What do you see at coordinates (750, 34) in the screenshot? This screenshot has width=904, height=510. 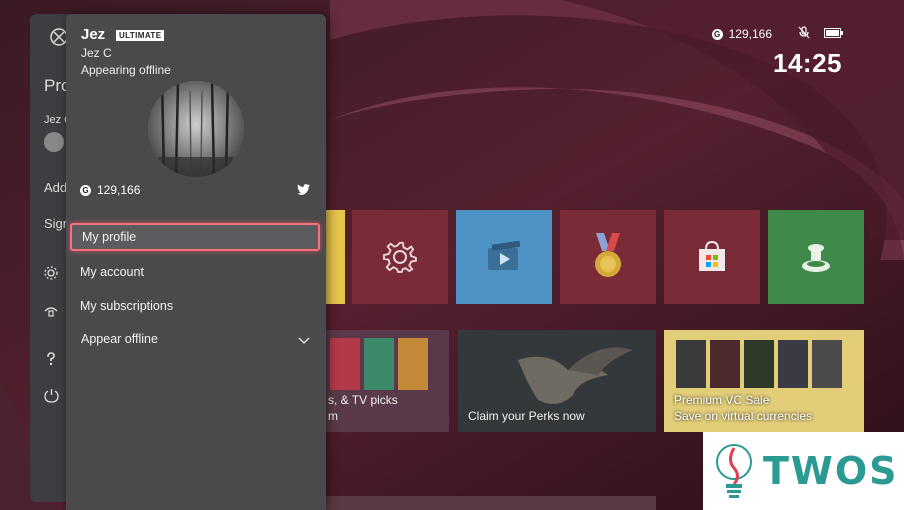 I see `status-gamerscore: 129,166` at bounding box center [750, 34].